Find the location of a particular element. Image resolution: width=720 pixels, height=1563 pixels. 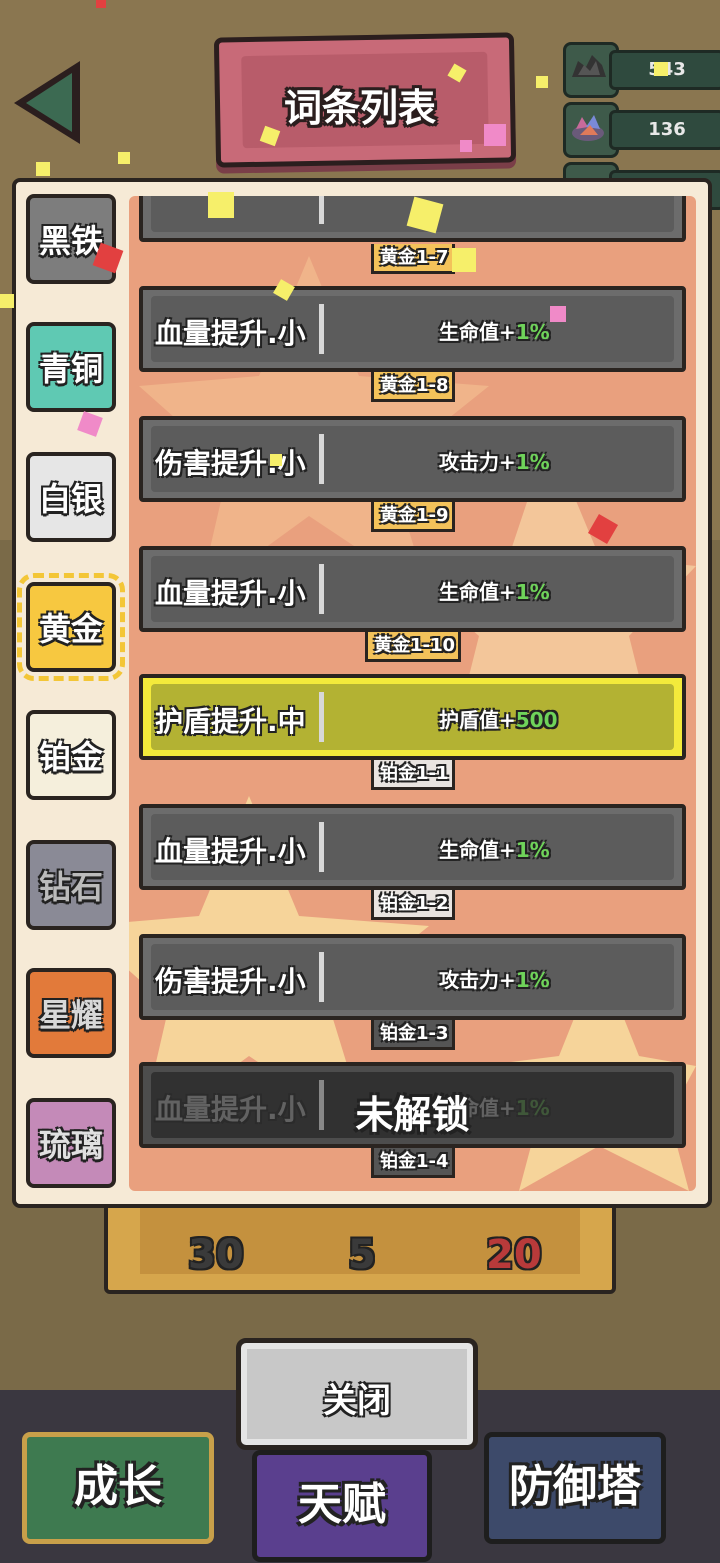

title-wrap: 词条列表 is located at coordinates (360, 95).